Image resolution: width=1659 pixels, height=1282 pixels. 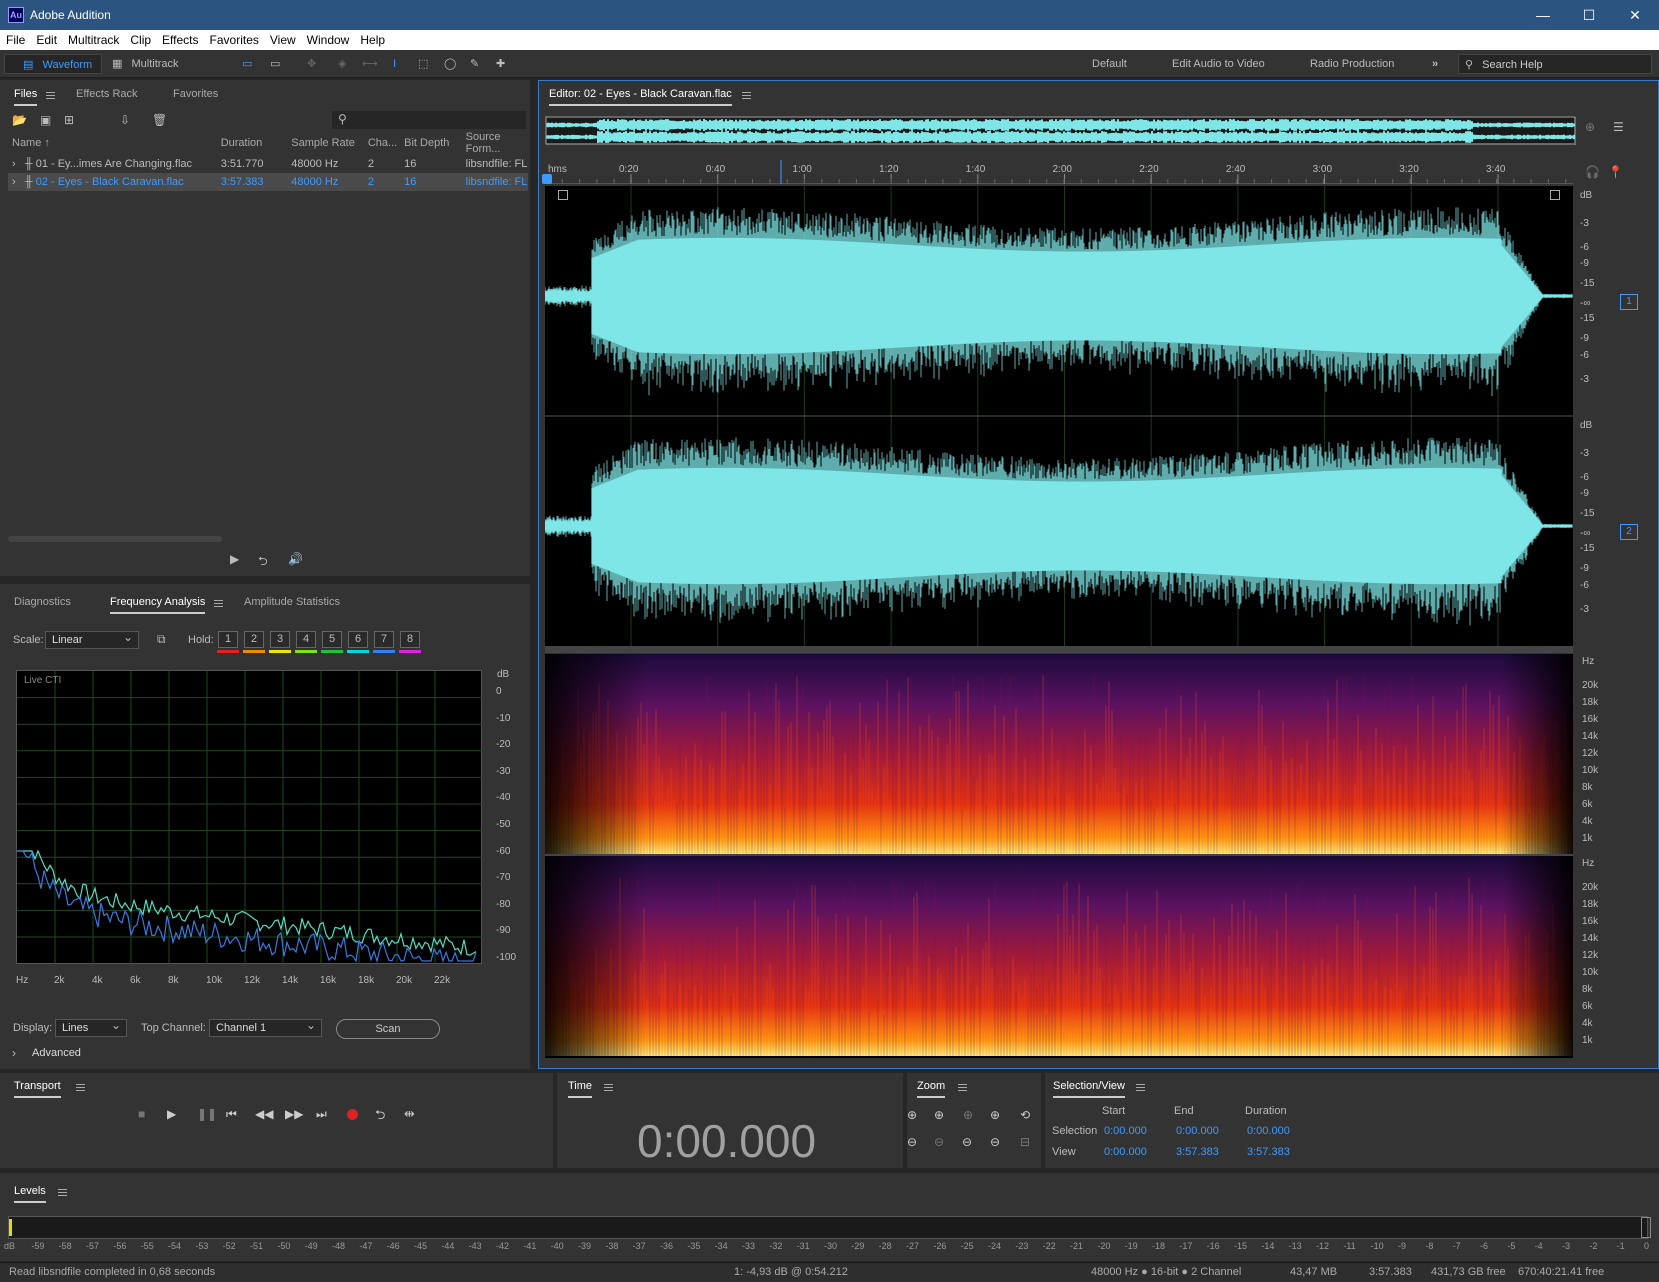 What do you see at coordinates (1268, 1152) in the screenshot?
I see `view-duration-field: 3:57.383` at bounding box center [1268, 1152].